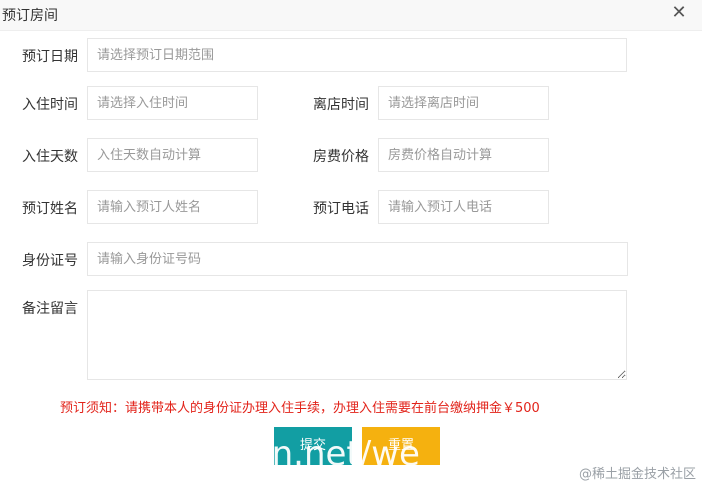 The width and height of the screenshot is (702, 487). I want to click on checkin-time-input, so click(172, 103).